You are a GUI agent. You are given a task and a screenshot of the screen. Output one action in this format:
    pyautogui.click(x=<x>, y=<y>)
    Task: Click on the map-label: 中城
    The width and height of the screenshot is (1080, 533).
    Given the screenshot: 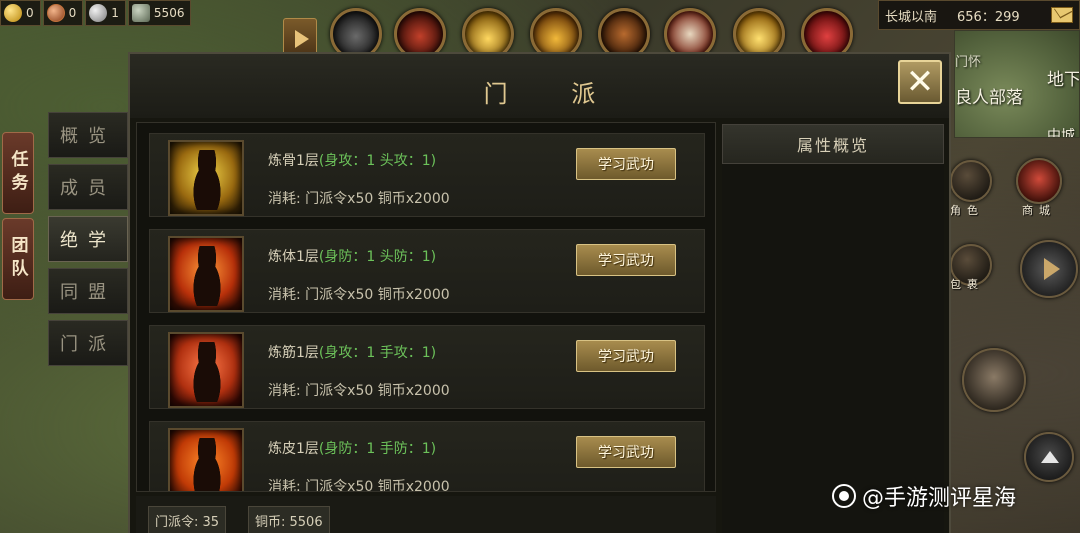 What is the action you would take?
    pyautogui.click(x=1061, y=133)
    